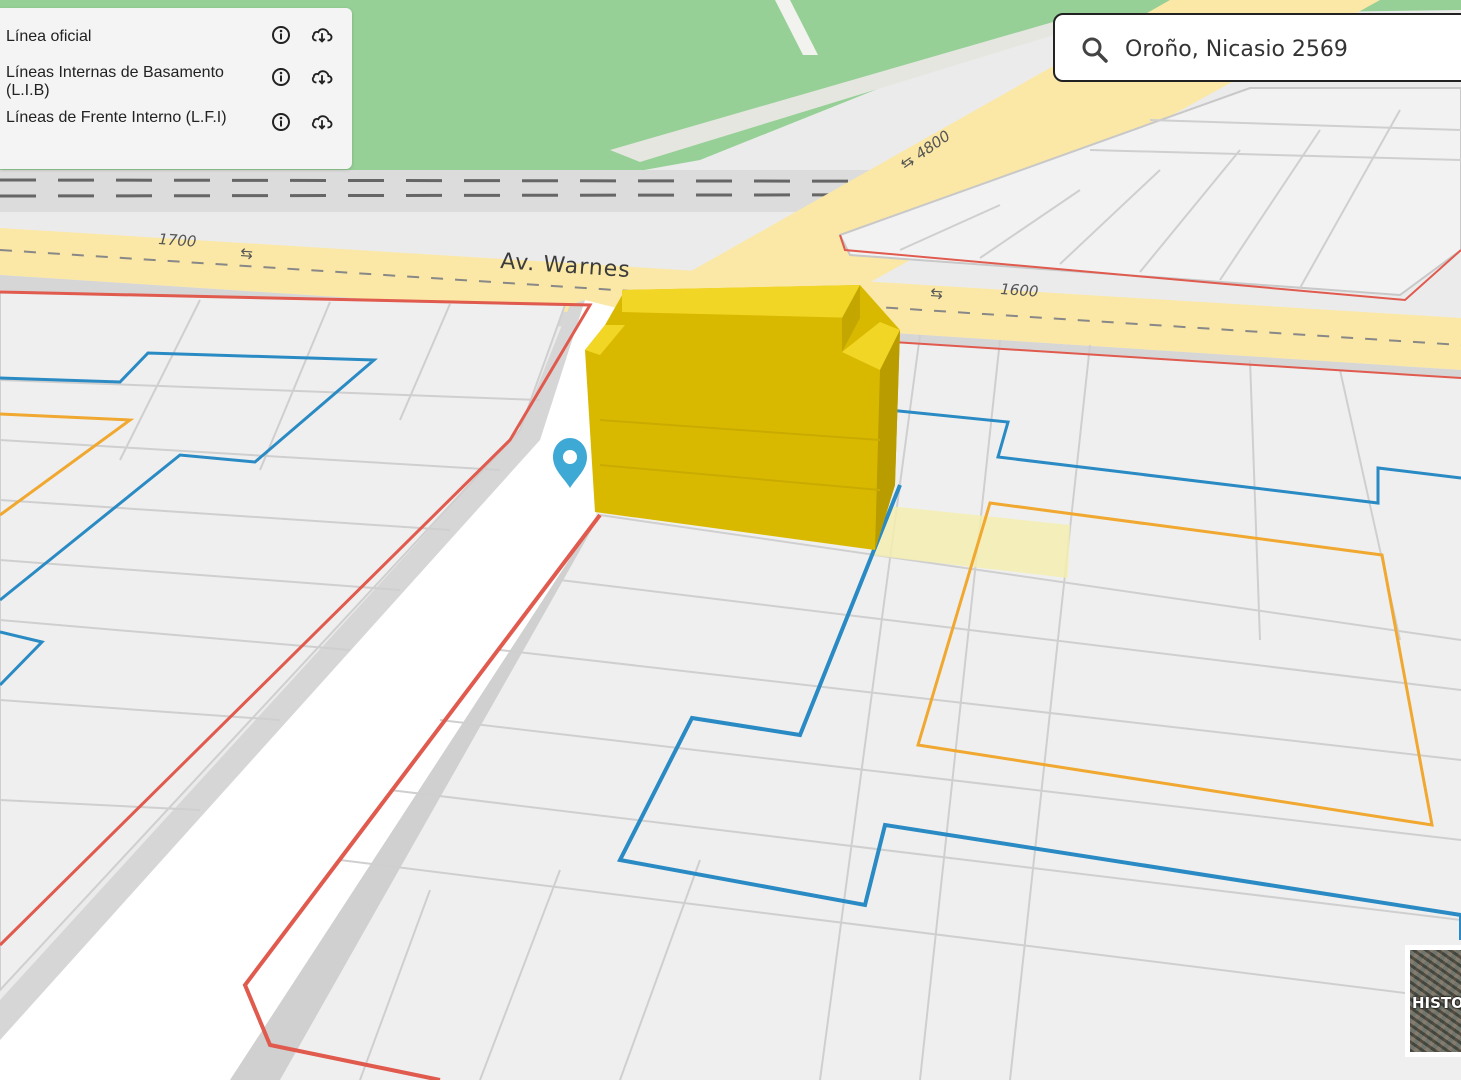 The height and width of the screenshot is (1080, 1461). What do you see at coordinates (49, 36) in the screenshot?
I see `layer-label-linea-oficial: Línea oficial` at bounding box center [49, 36].